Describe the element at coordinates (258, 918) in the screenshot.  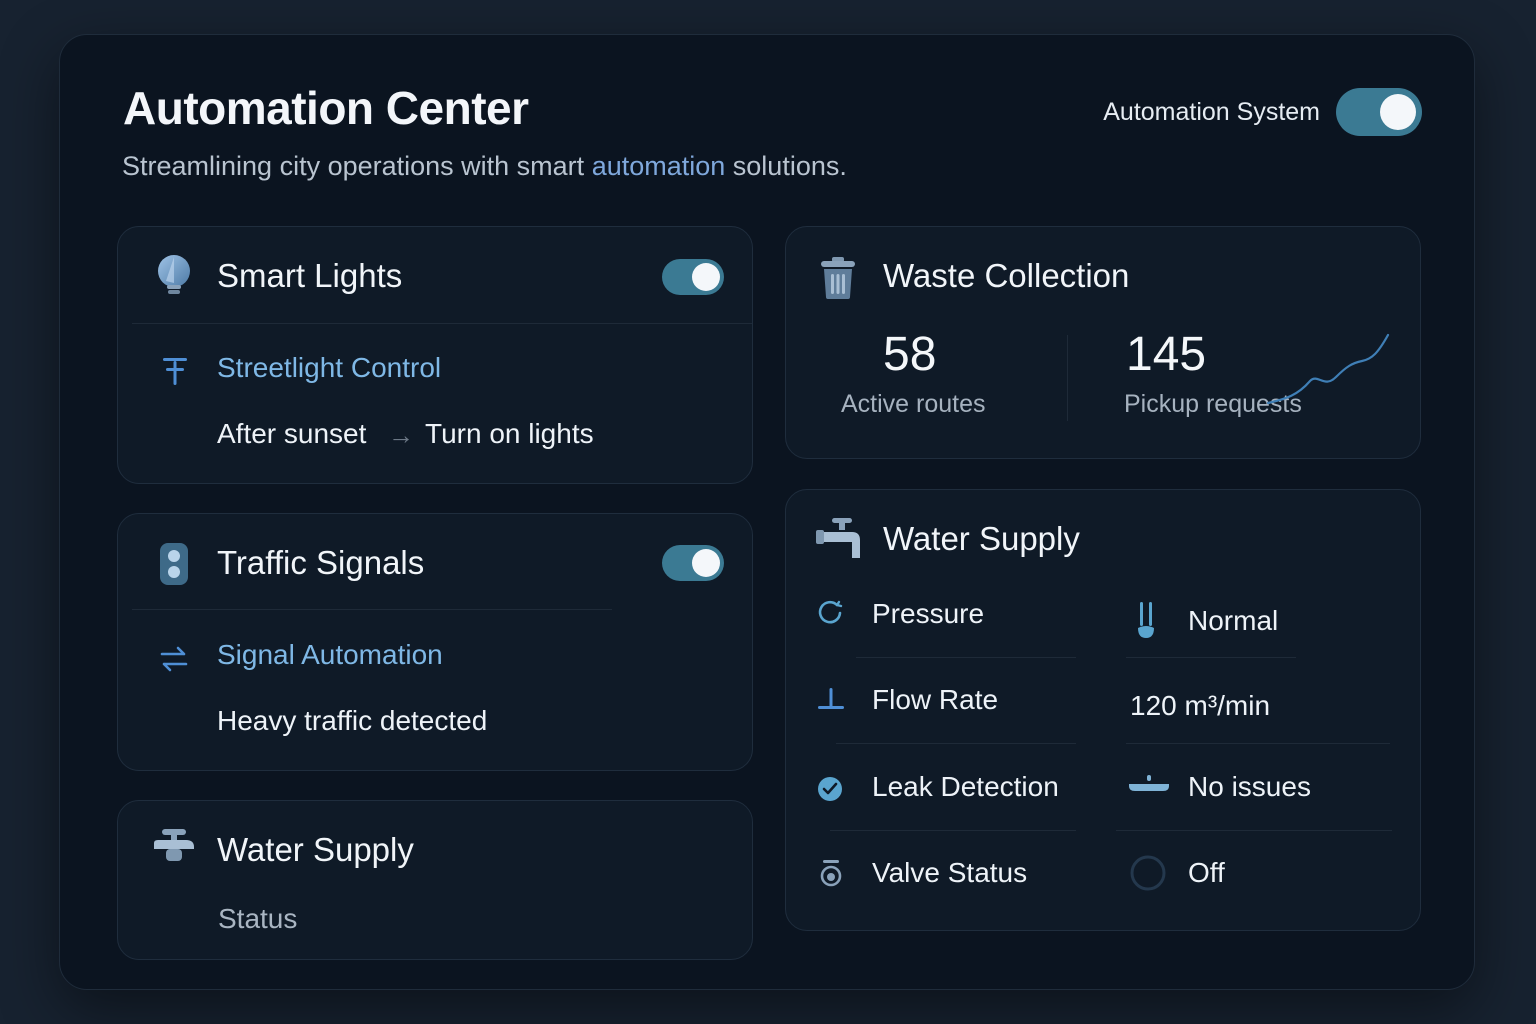
I see `water-status-label: Status` at that location.